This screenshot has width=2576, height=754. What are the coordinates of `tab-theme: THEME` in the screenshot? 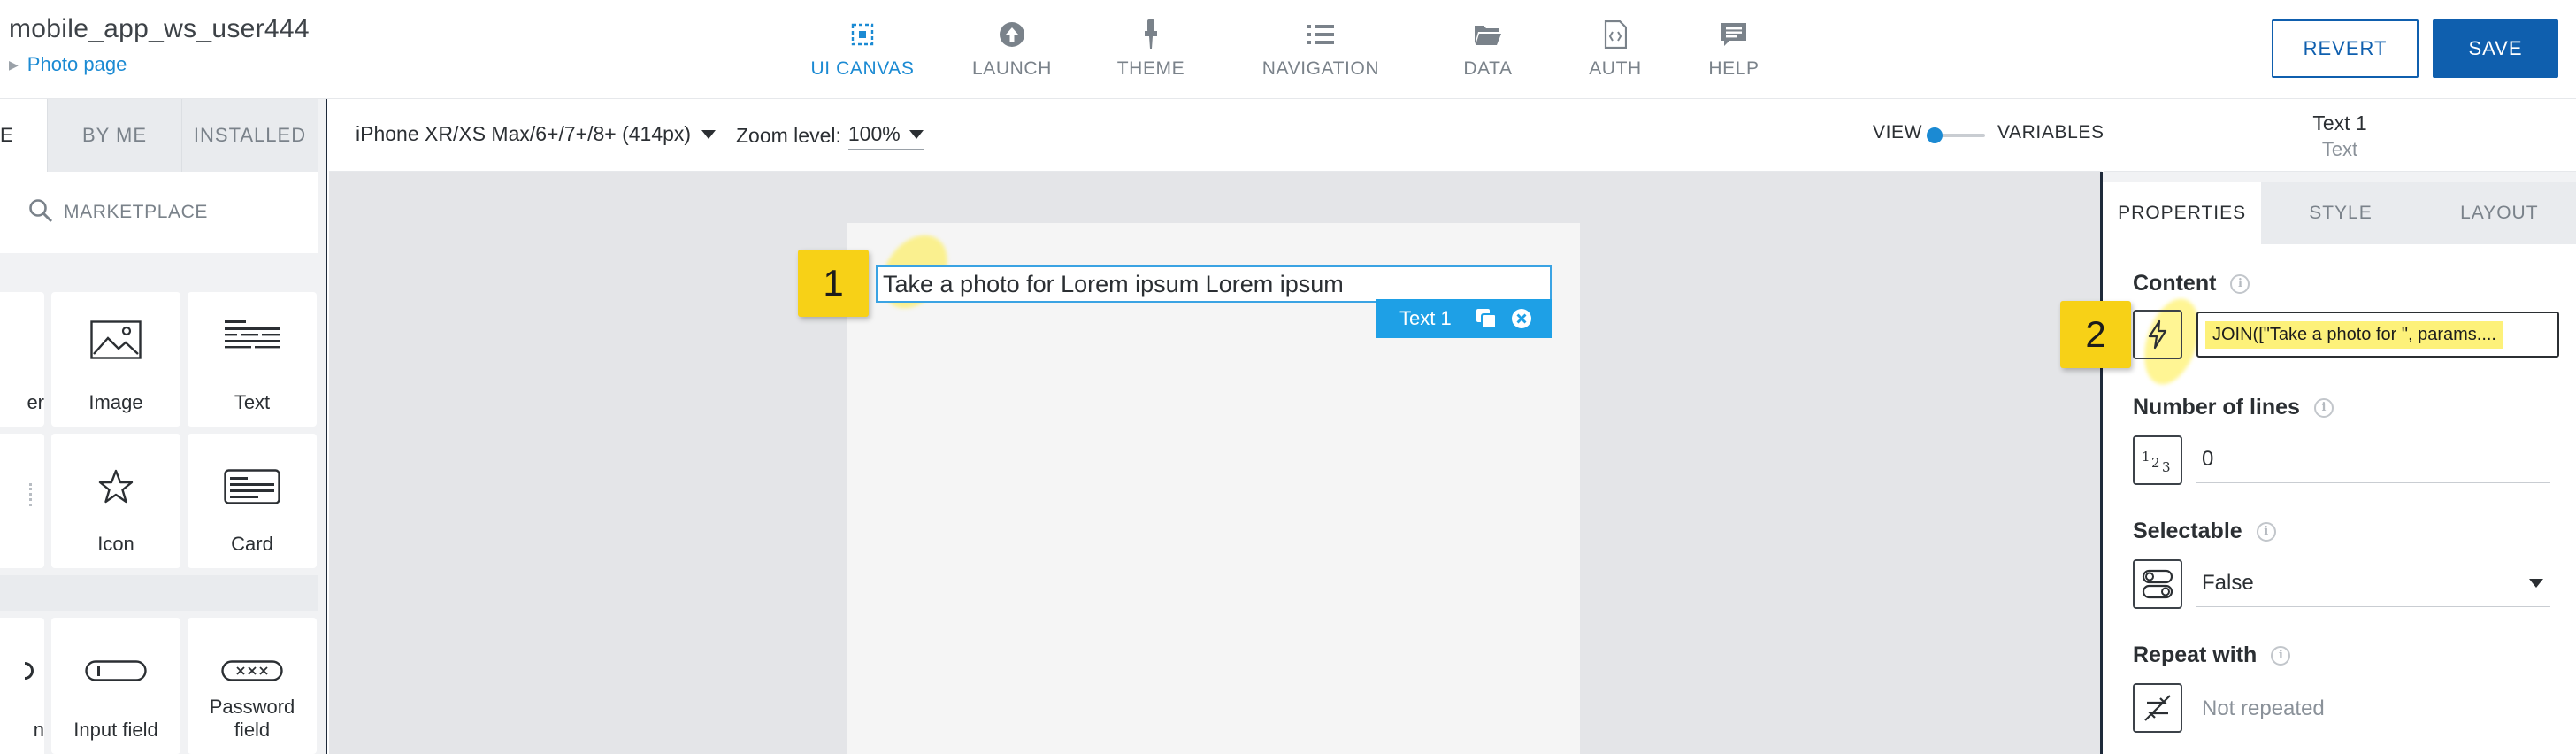 It's located at (1150, 49).